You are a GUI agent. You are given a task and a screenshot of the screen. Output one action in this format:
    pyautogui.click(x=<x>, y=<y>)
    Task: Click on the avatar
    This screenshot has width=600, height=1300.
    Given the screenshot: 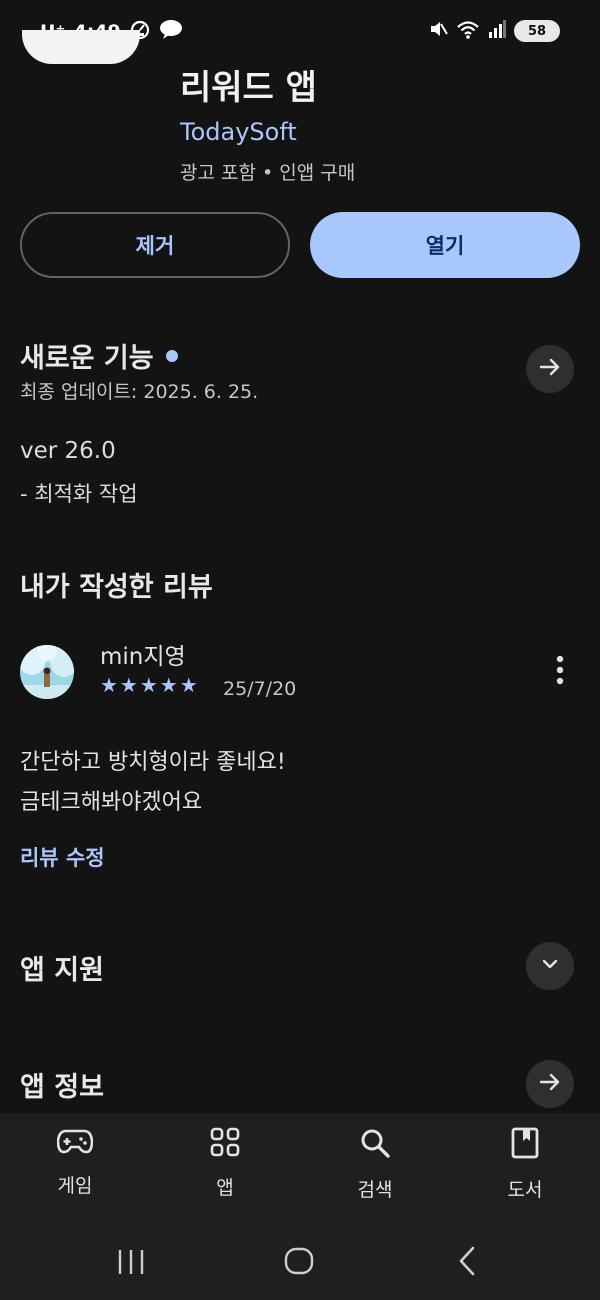 What is the action you would take?
    pyautogui.click(x=47, y=672)
    